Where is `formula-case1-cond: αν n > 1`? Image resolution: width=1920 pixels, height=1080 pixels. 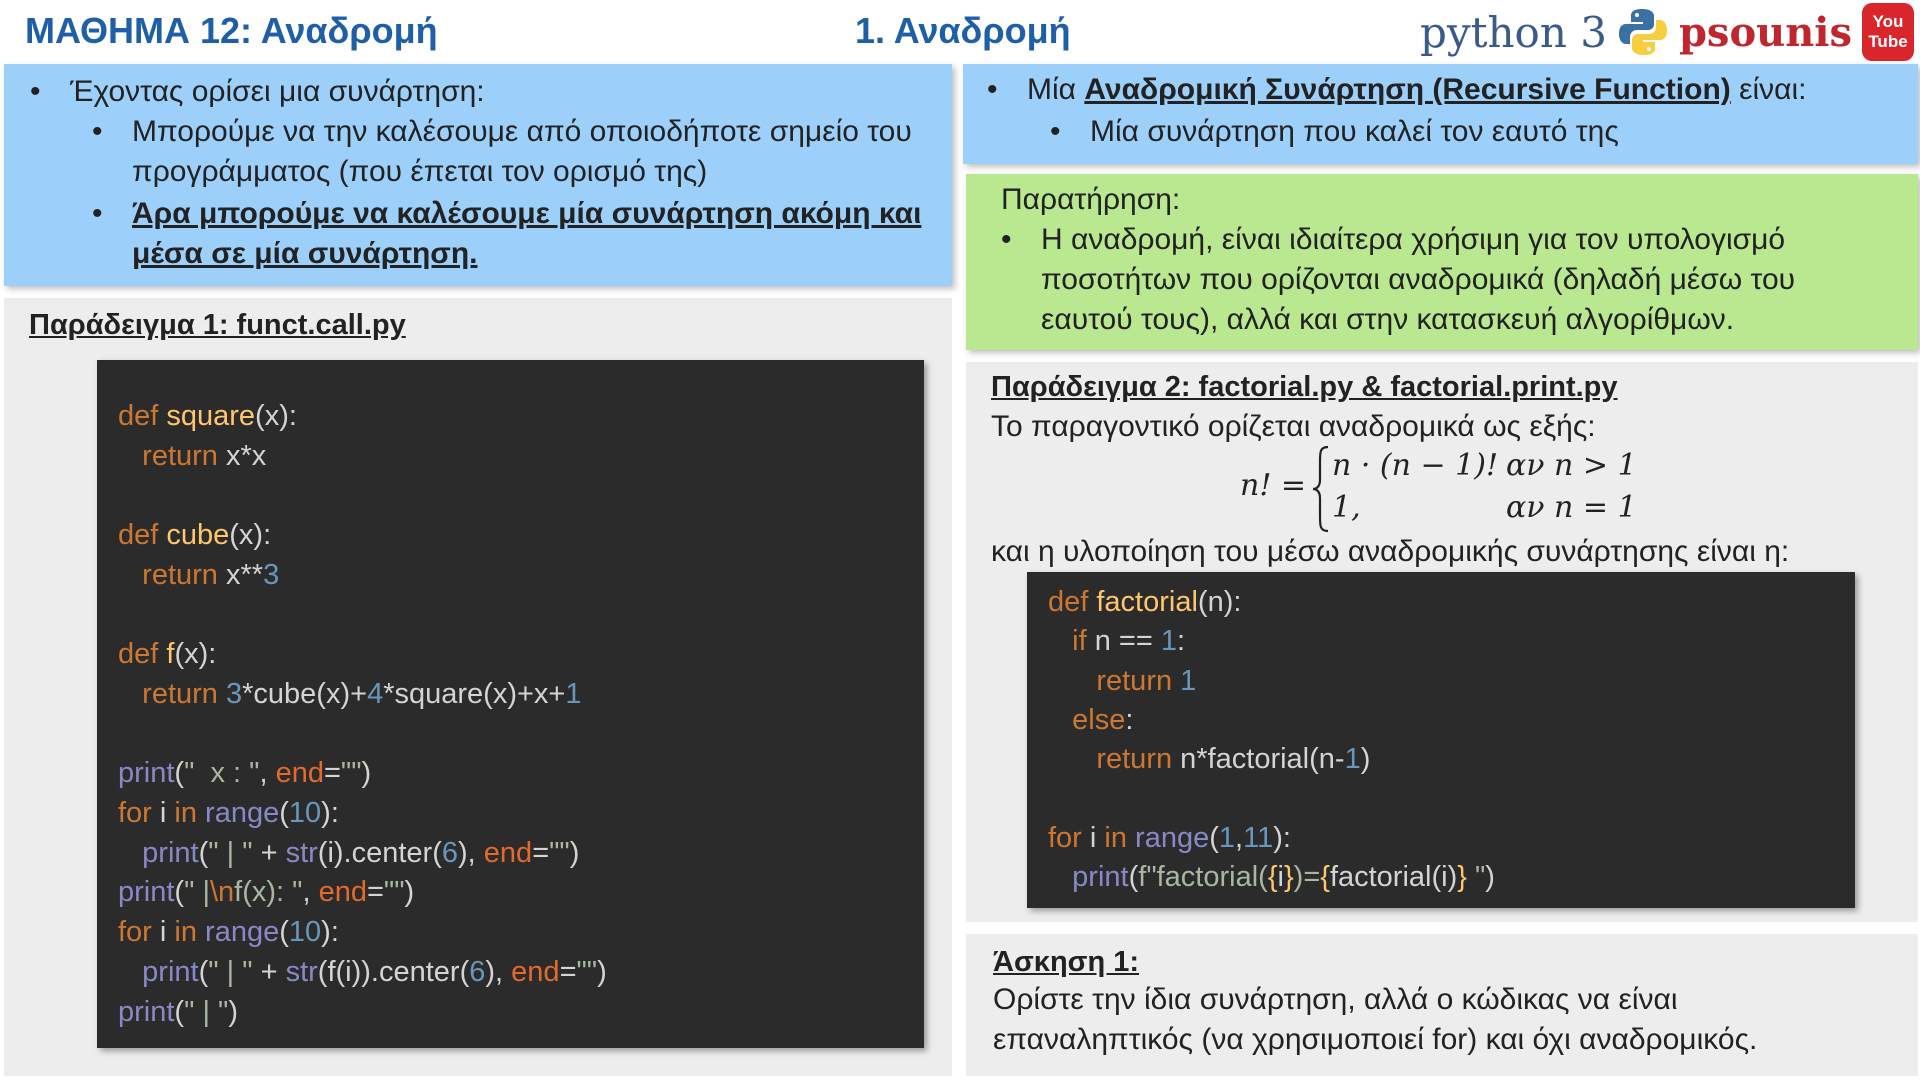 formula-case1-cond: αν n > 1 is located at coordinates (1571, 465).